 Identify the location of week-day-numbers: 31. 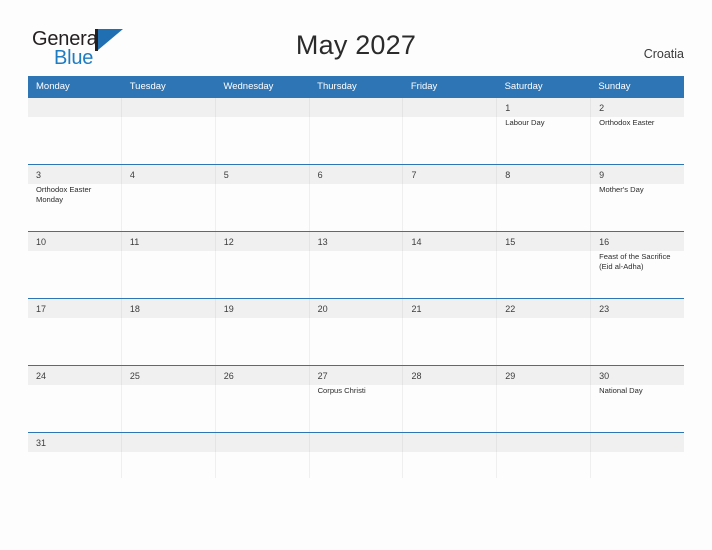
(356, 442).